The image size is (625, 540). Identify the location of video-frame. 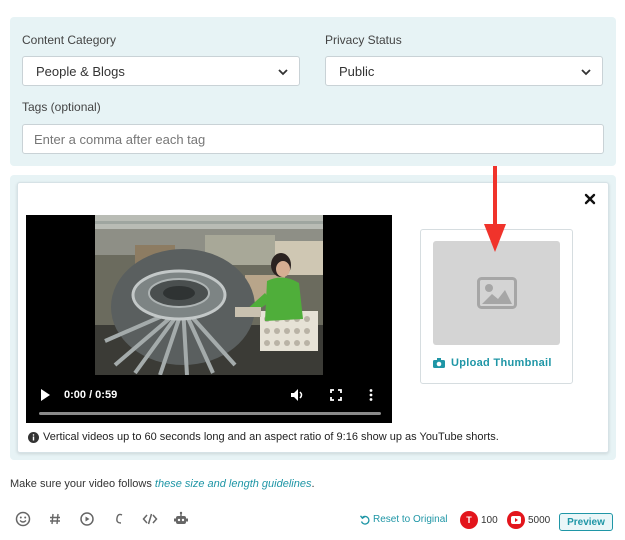
(209, 295).